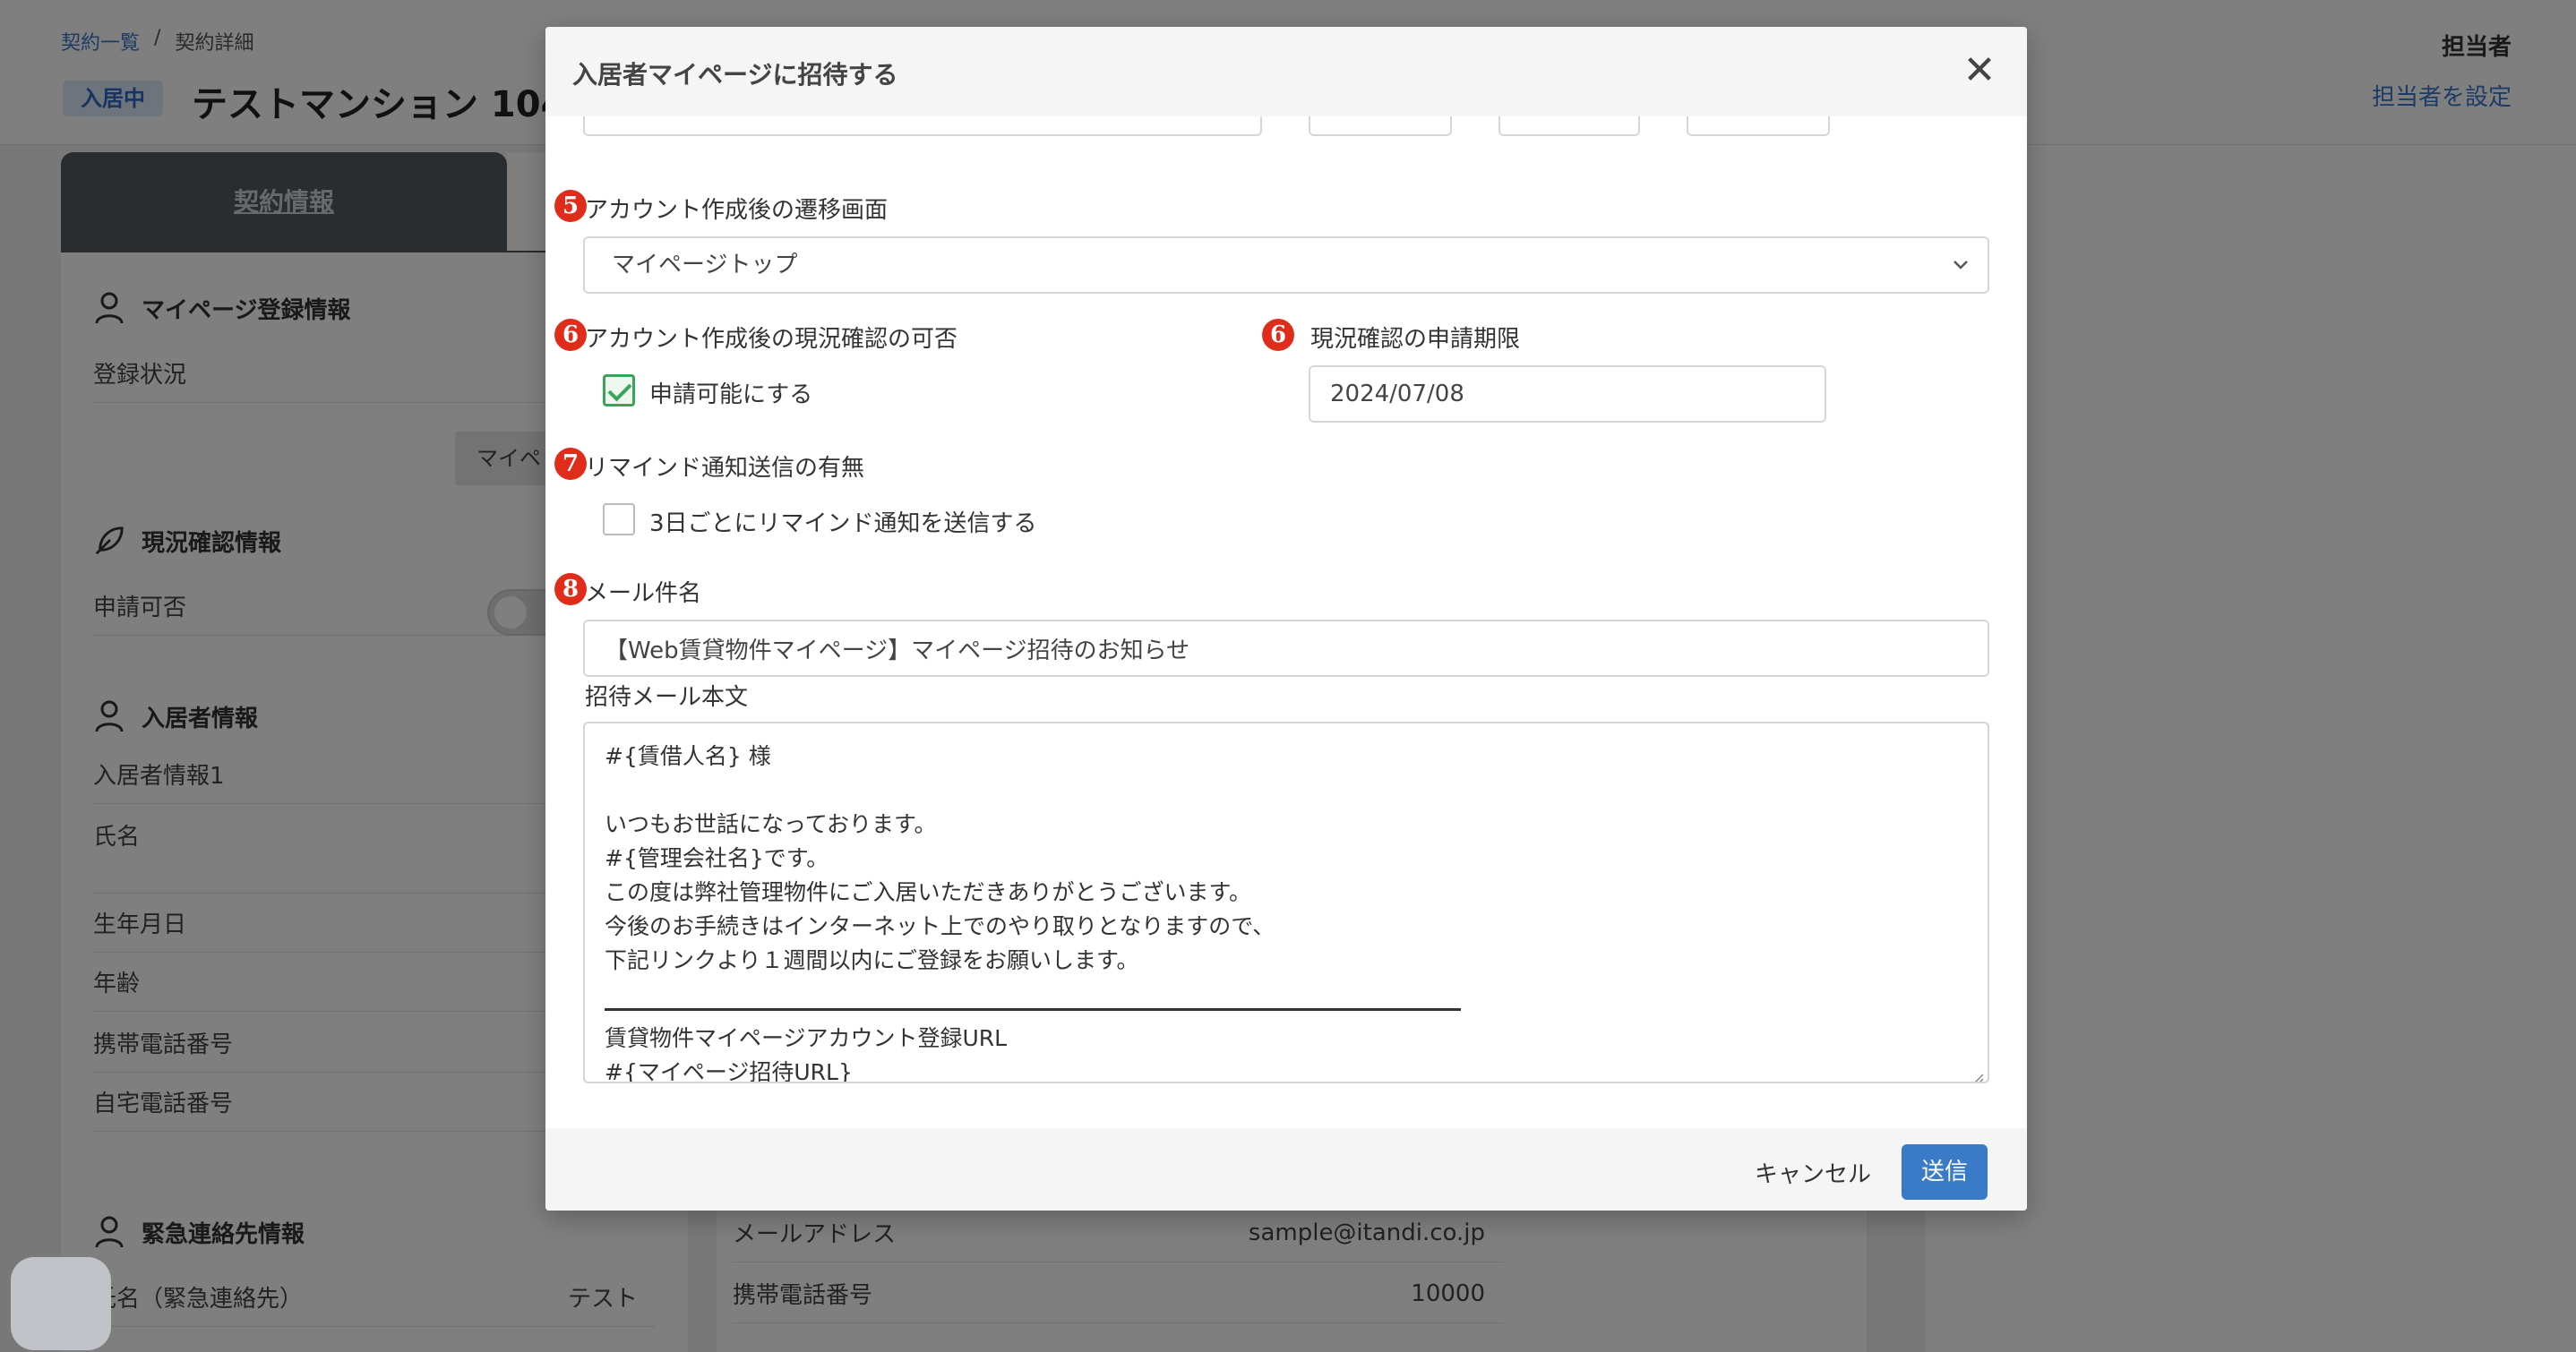 The image size is (2576, 1352). What do you see at coordinates (61, 1304) in the screenshot?
I see `chat-widget-button` at bounding box center [61, 1304].